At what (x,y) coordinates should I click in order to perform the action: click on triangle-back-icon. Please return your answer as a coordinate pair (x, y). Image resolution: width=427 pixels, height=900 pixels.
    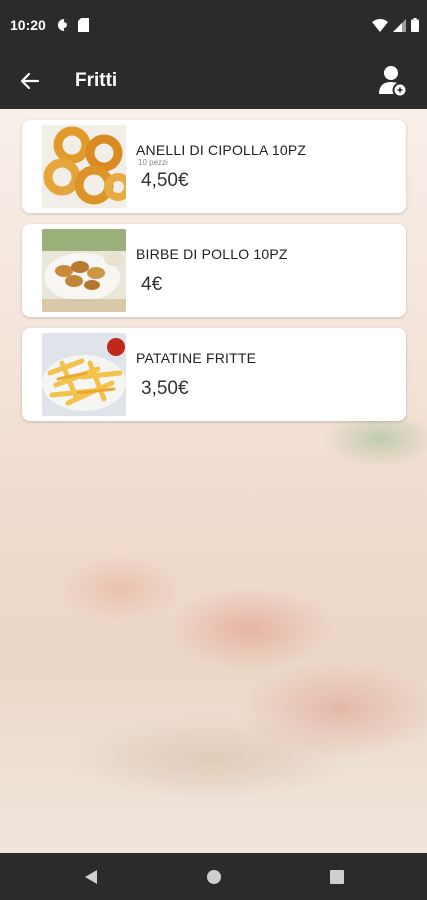
    Looking at the image, I should click on (91, 877).